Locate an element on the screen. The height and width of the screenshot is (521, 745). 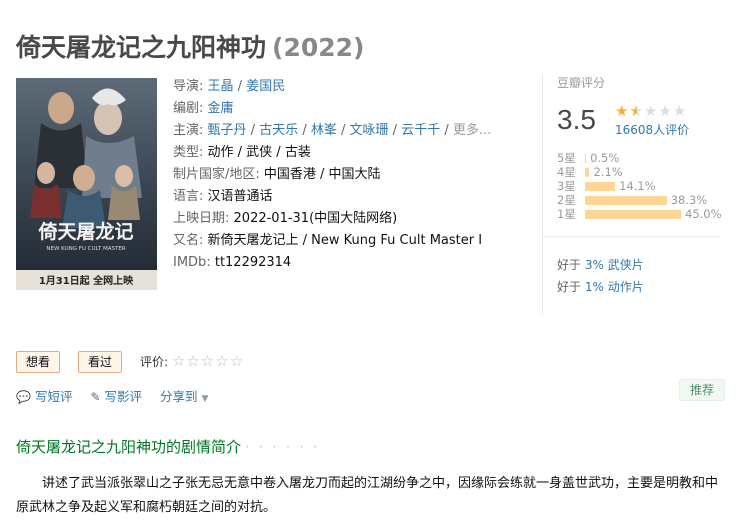
rating-dist-row: 2星 38.3% is located at coordinates (642, 200).